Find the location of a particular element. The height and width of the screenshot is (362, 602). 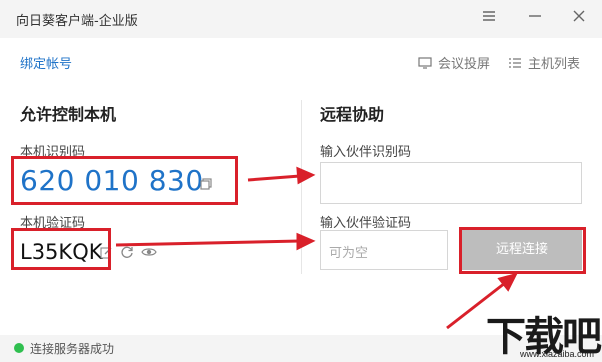

status-text: 连接服务器成功 is located at coordinates (72, 349).